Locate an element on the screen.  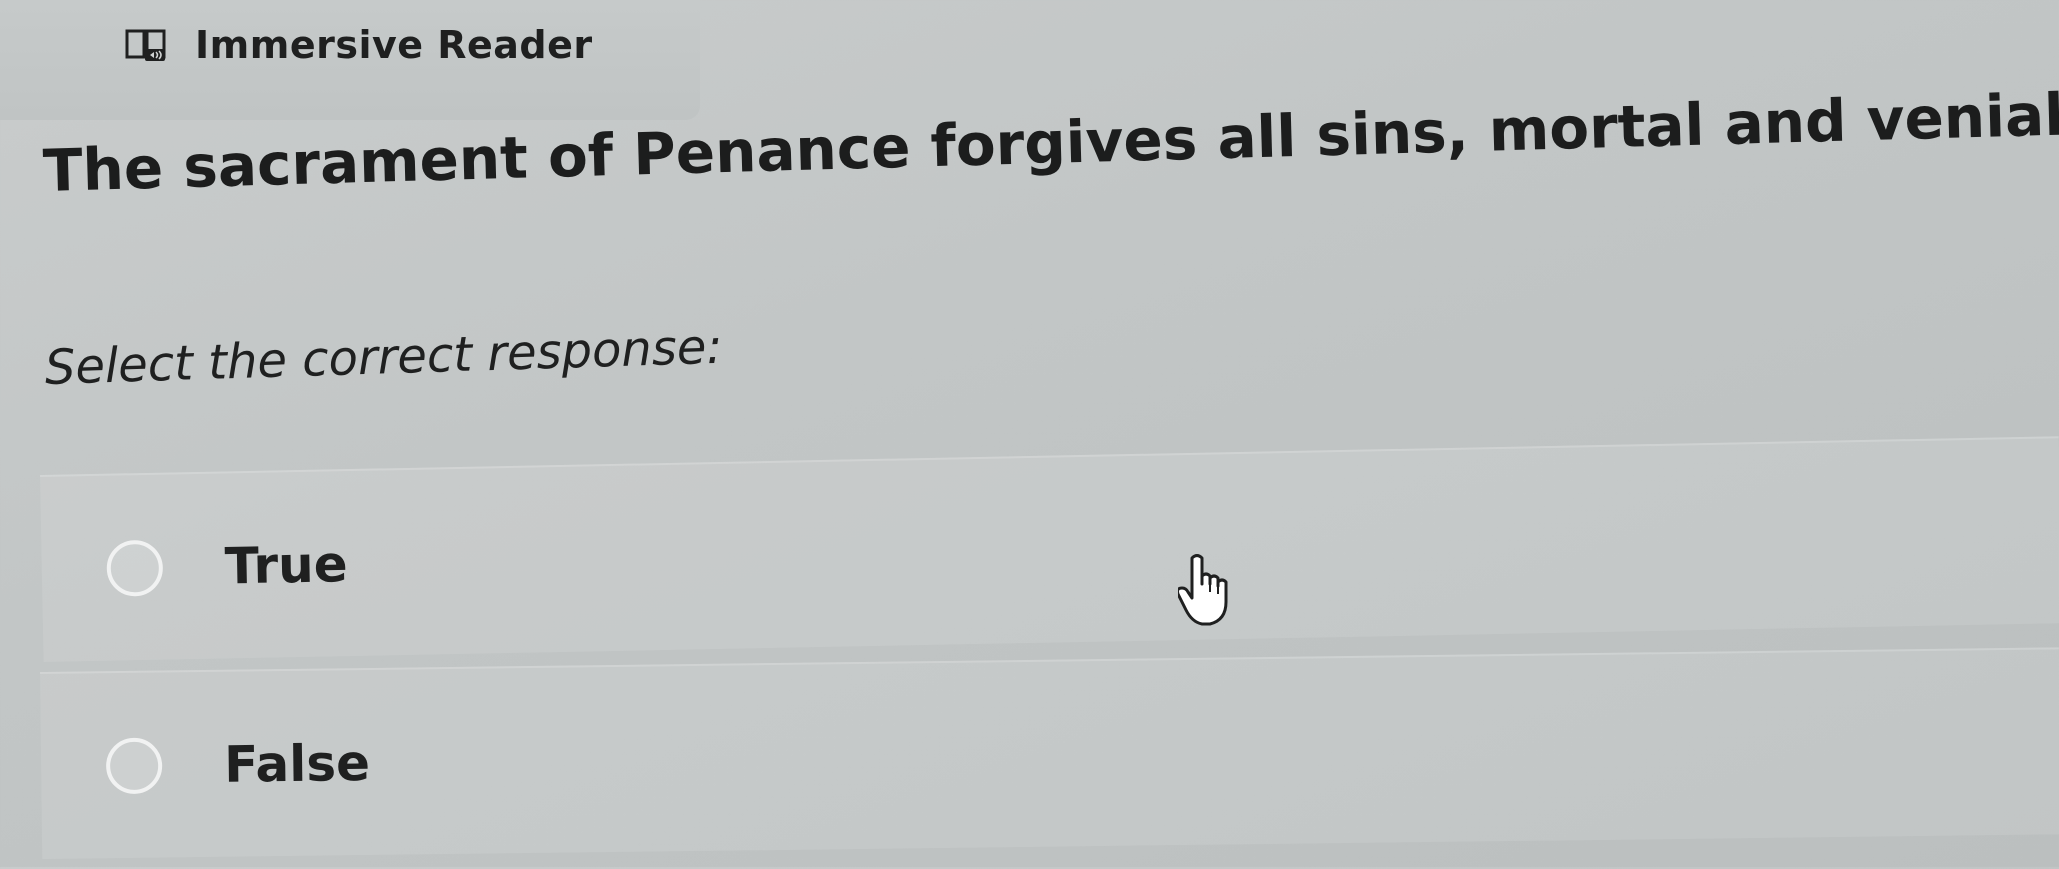
immersive-reader-icon is located at coordinates (145, 45).